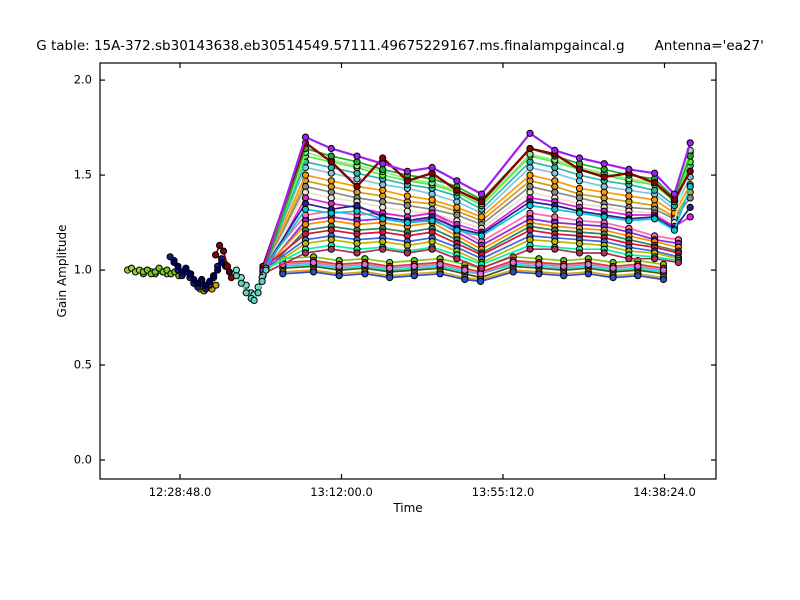 This screenshot has width=800, height=600. Describe the element at coordinates (664, 492) in the screenshot. I see `x-tick-label: 14:38:24.0` at that location.